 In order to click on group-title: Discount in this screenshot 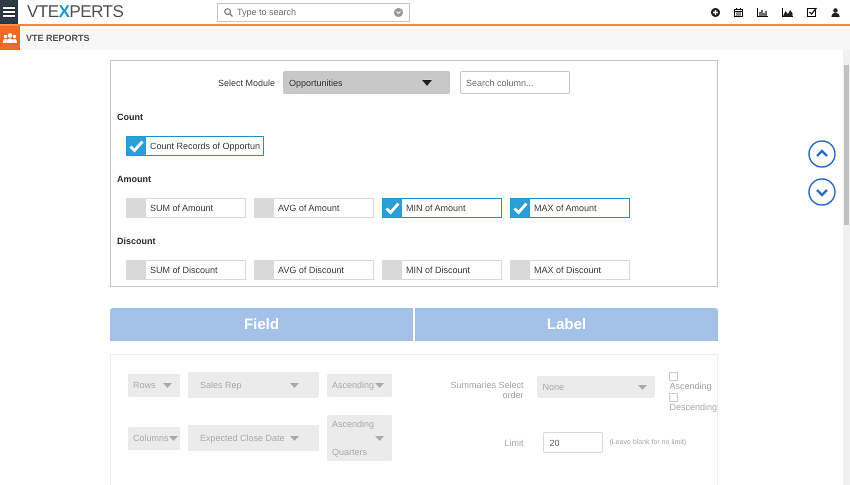, I will do `click(137, 241)`.